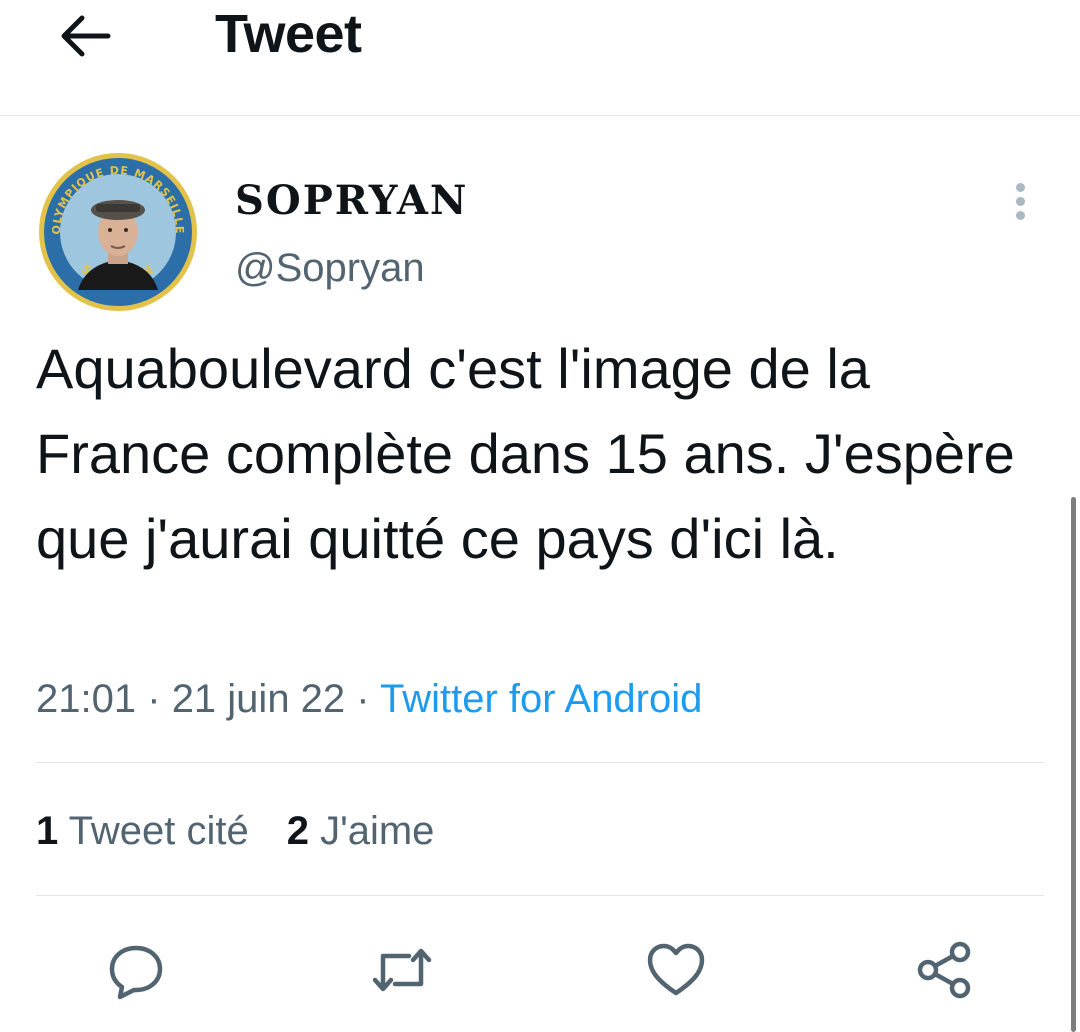  What do you see at coordinates (351, 201) in the screenshot?
I see `author-display-name: SOPRYAN` at bounding box center [351, 201].